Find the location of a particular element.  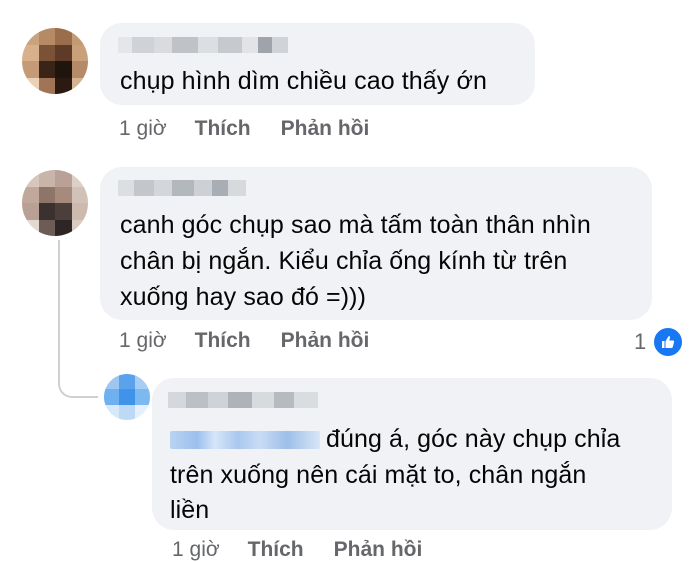

reaction-summary: 1 is located at coordinates (659, 342).